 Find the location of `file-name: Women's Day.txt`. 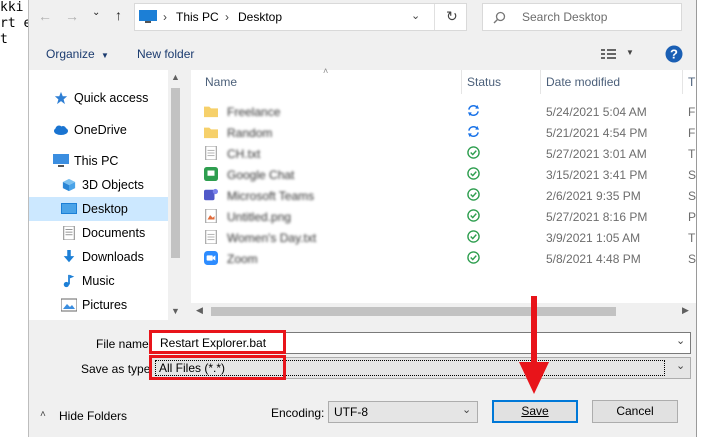

file-name: Women's Day.txt is located at coordinates (272, 238).